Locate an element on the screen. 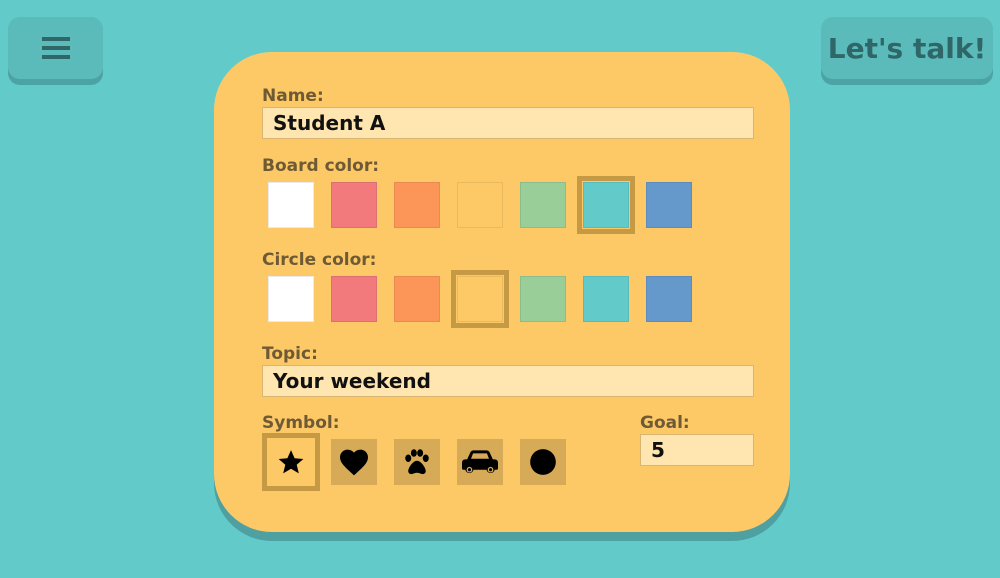 The width and height of the screenshot is (1000, 578). hamburger-menu-icon is located at coordinates (55, 48).